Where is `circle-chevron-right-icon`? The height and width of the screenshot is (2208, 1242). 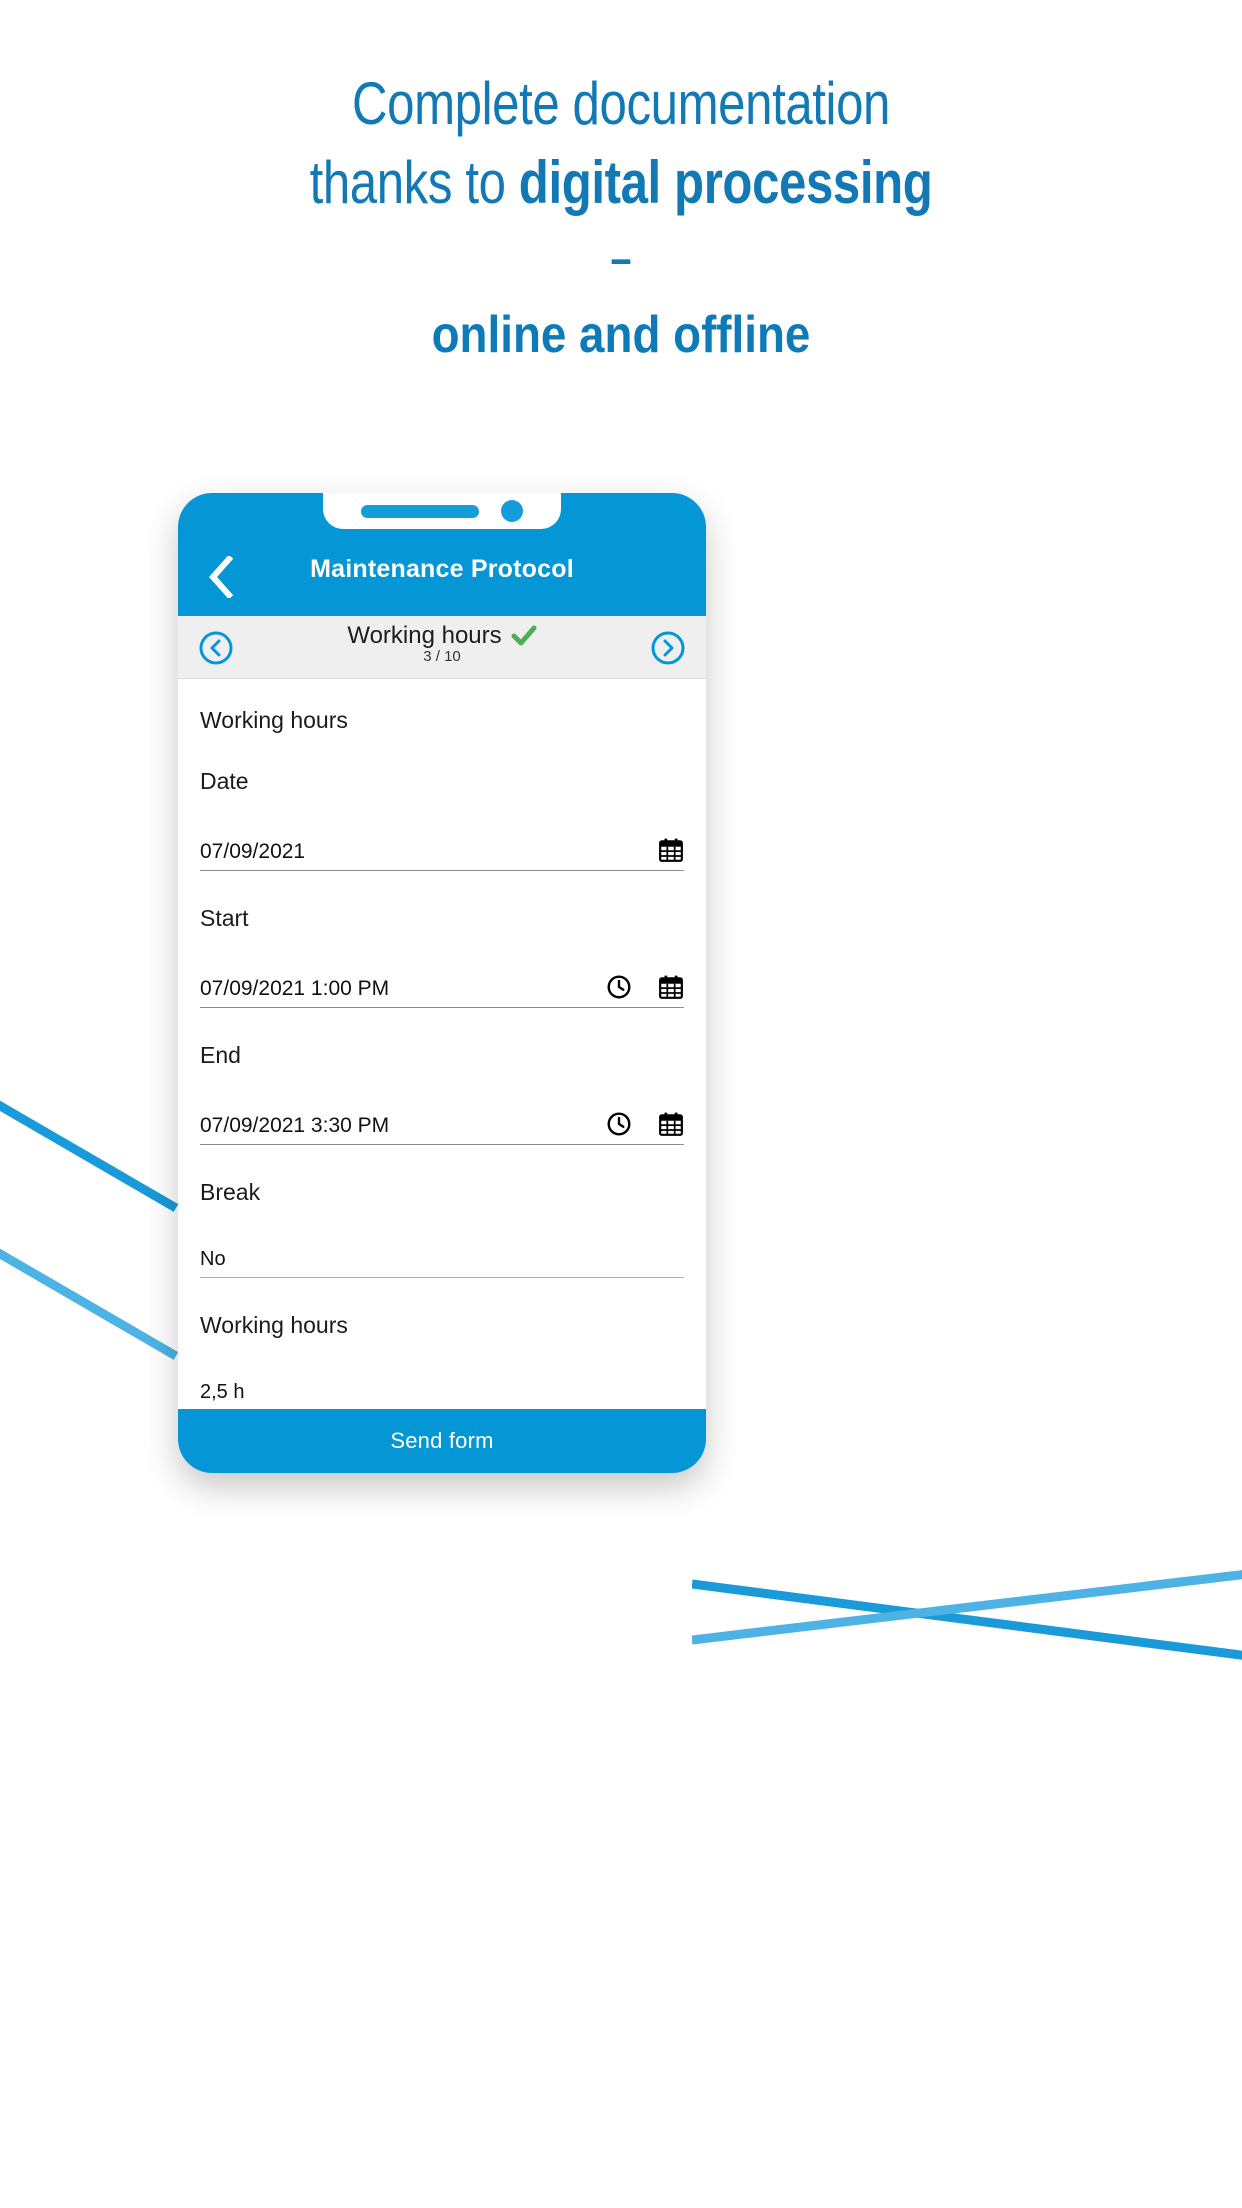
circle-chevron-right-icon is located at coordinates (668, 648).